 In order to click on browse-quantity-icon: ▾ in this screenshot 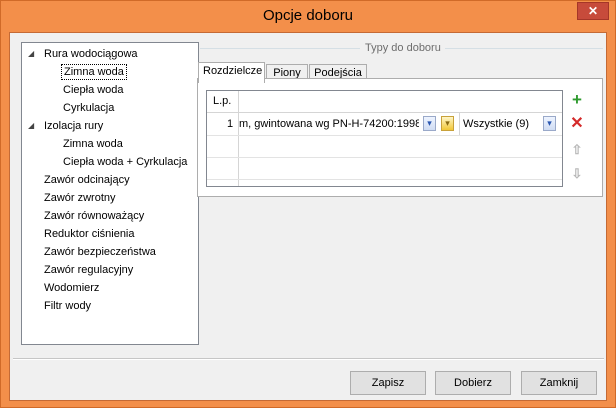, I will do `click(549, 123)`.